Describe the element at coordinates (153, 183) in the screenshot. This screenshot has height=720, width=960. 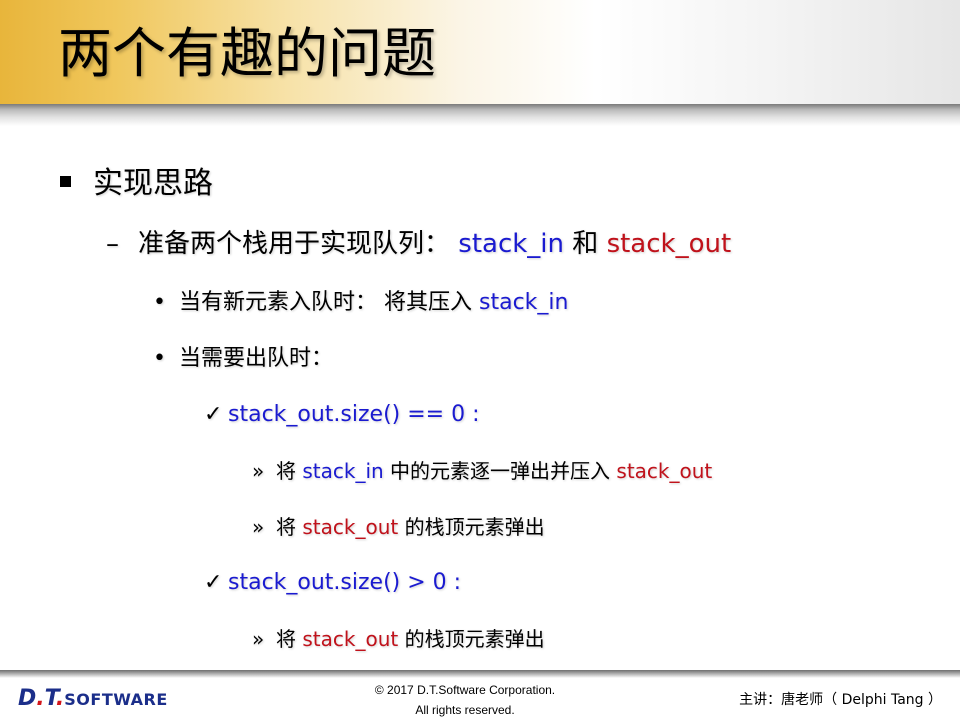
I see `bullet-text: 实现思路` at that location.